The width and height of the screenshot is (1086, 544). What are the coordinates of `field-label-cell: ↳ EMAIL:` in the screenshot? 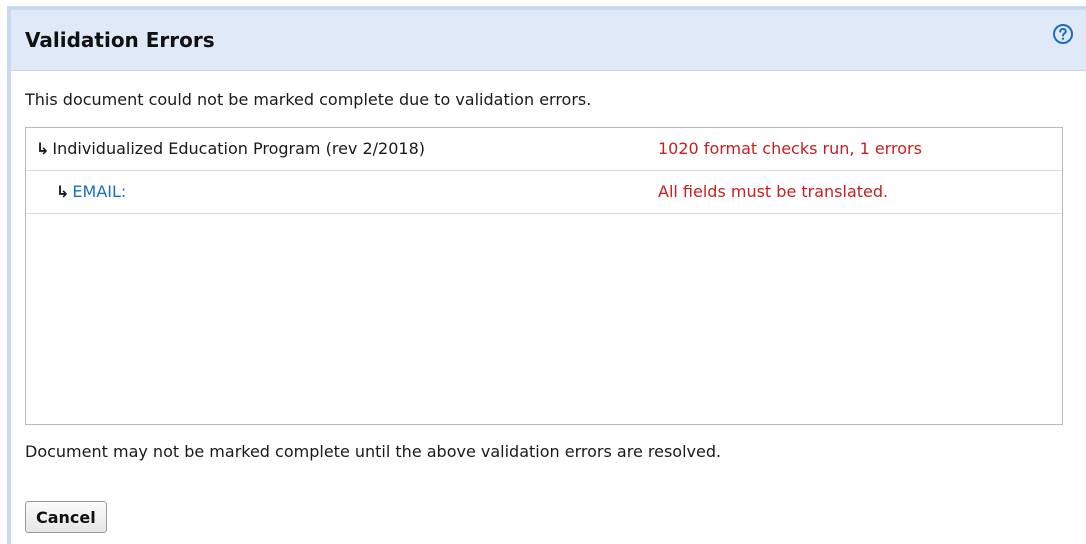 It's located at (91, 191).